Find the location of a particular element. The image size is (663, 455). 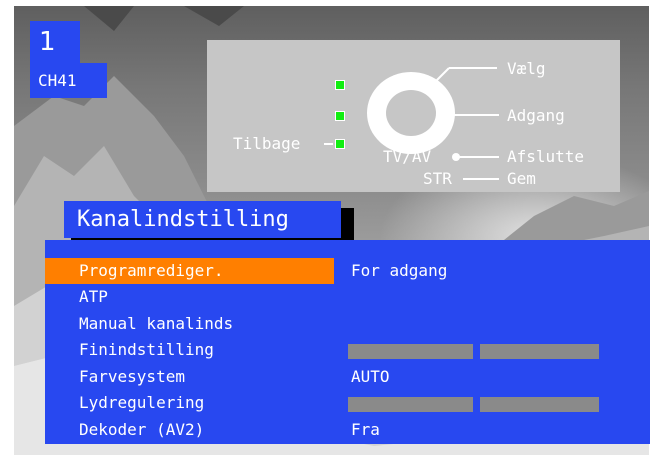

menu-item-sound-adjust: Lydregulering is located at coordinates (347, 403).